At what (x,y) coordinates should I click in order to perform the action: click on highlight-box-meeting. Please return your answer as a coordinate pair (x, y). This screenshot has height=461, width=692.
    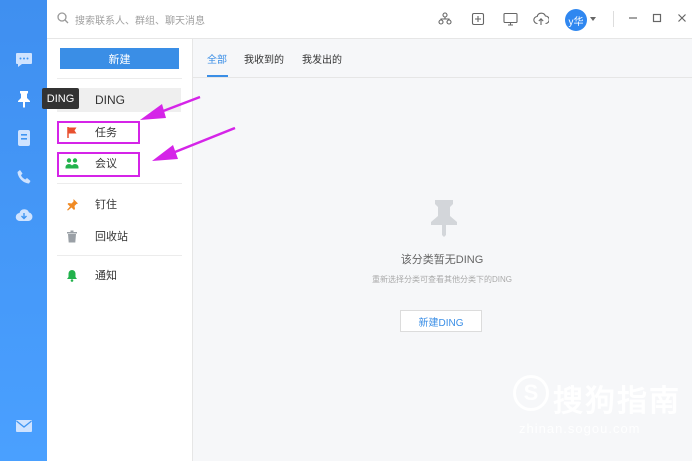
    Looking at the image, I should click on (98, 164).